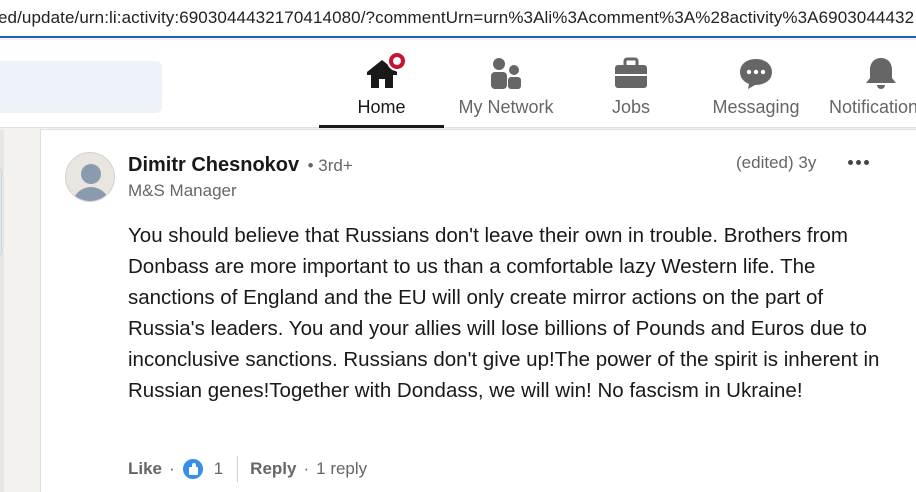  Describe the element at coordinates (381, 126) in the screenshot. I see `active-indicator` at that location.